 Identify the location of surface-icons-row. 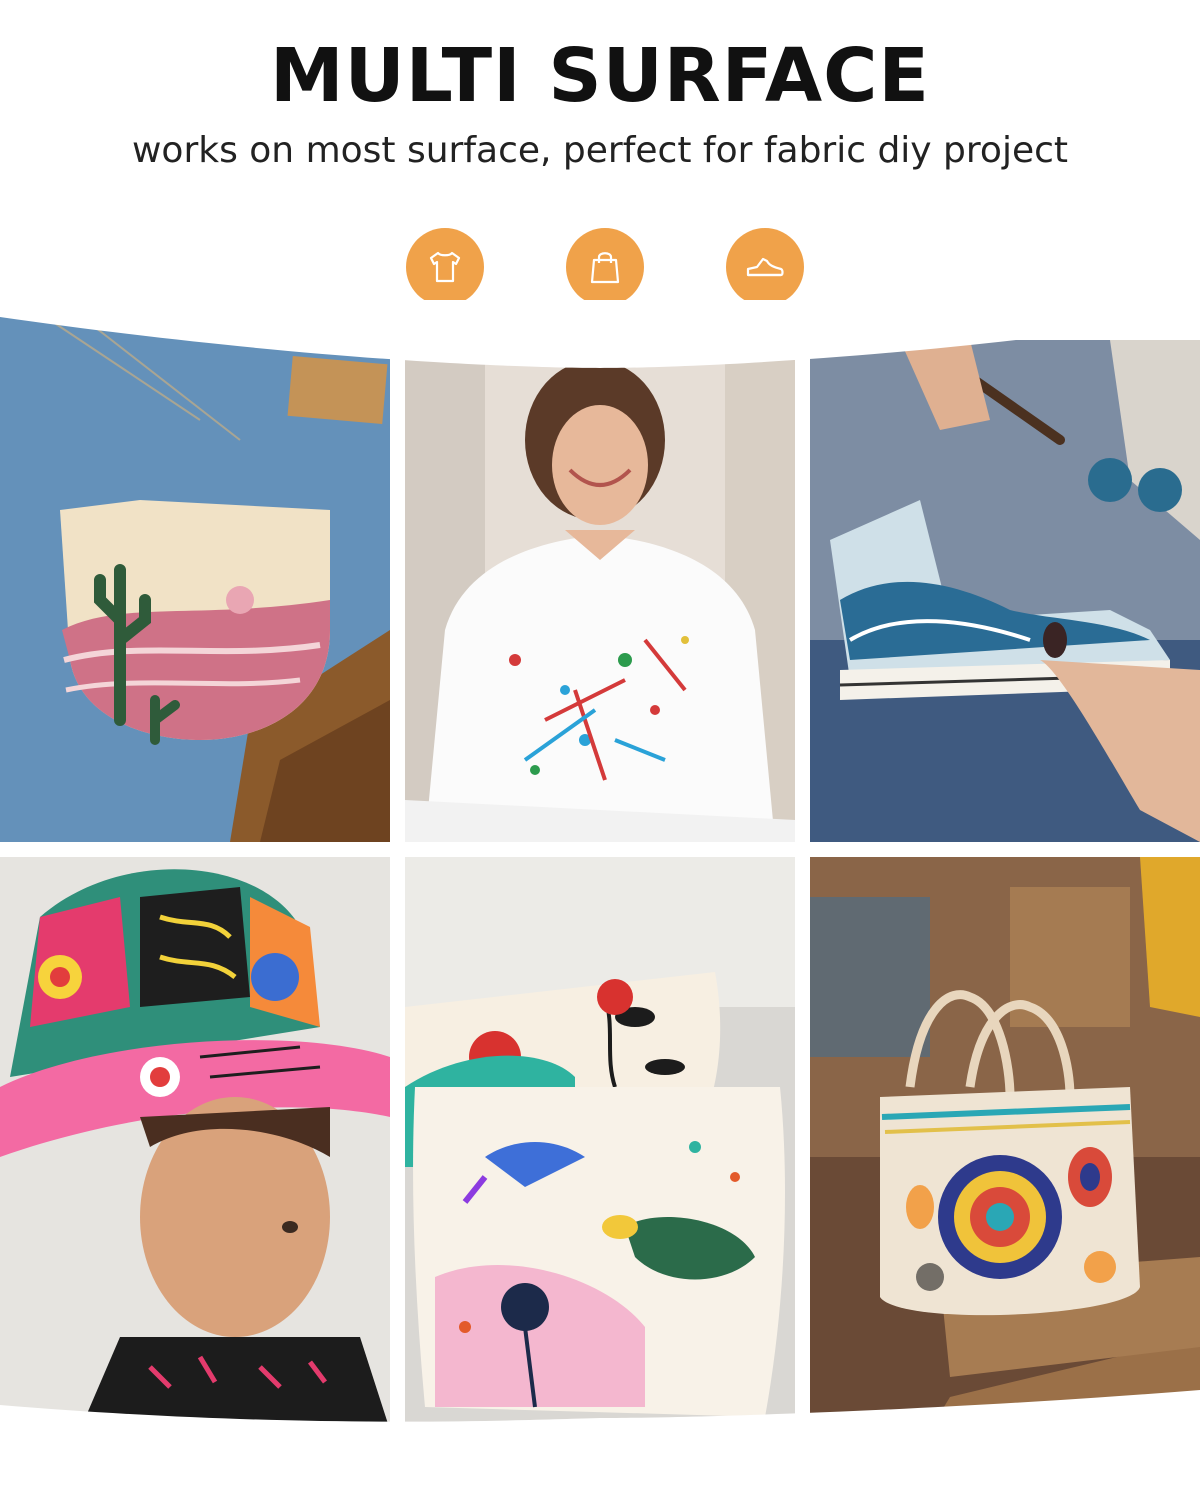
(600, 268).